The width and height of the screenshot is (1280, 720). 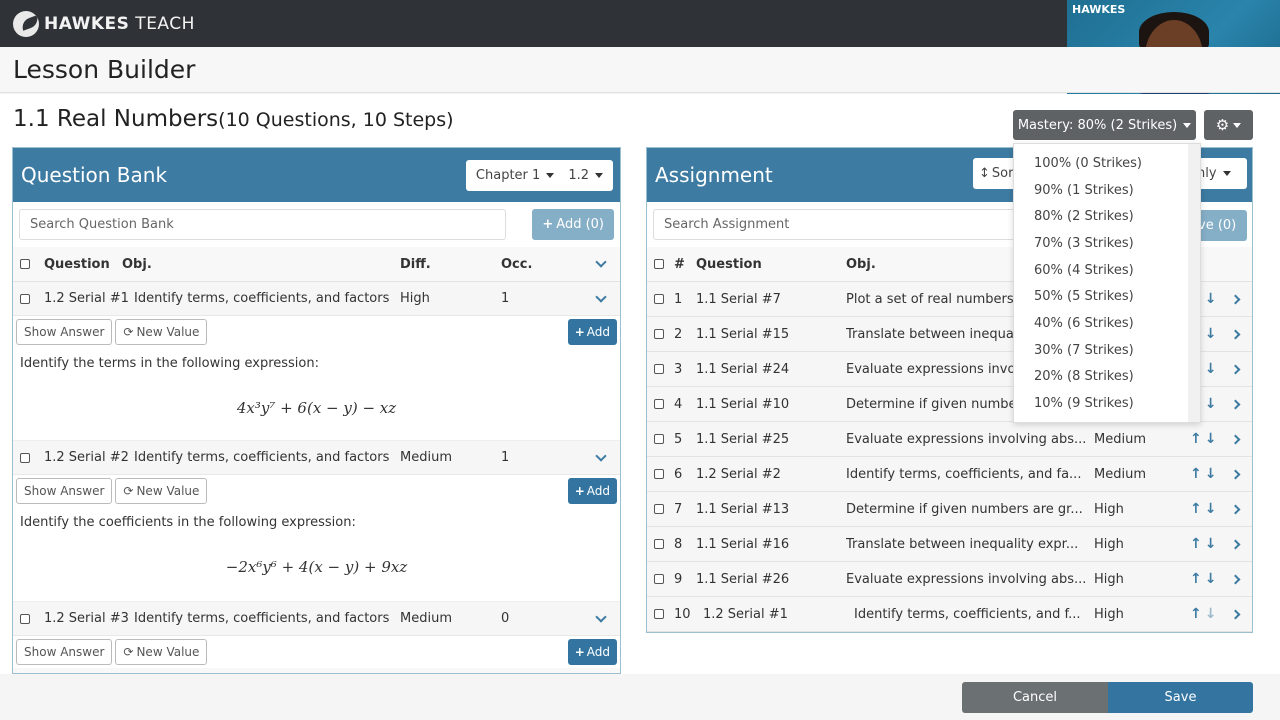 I want to click on section-select: 1.2, so click(x=585, y=175).